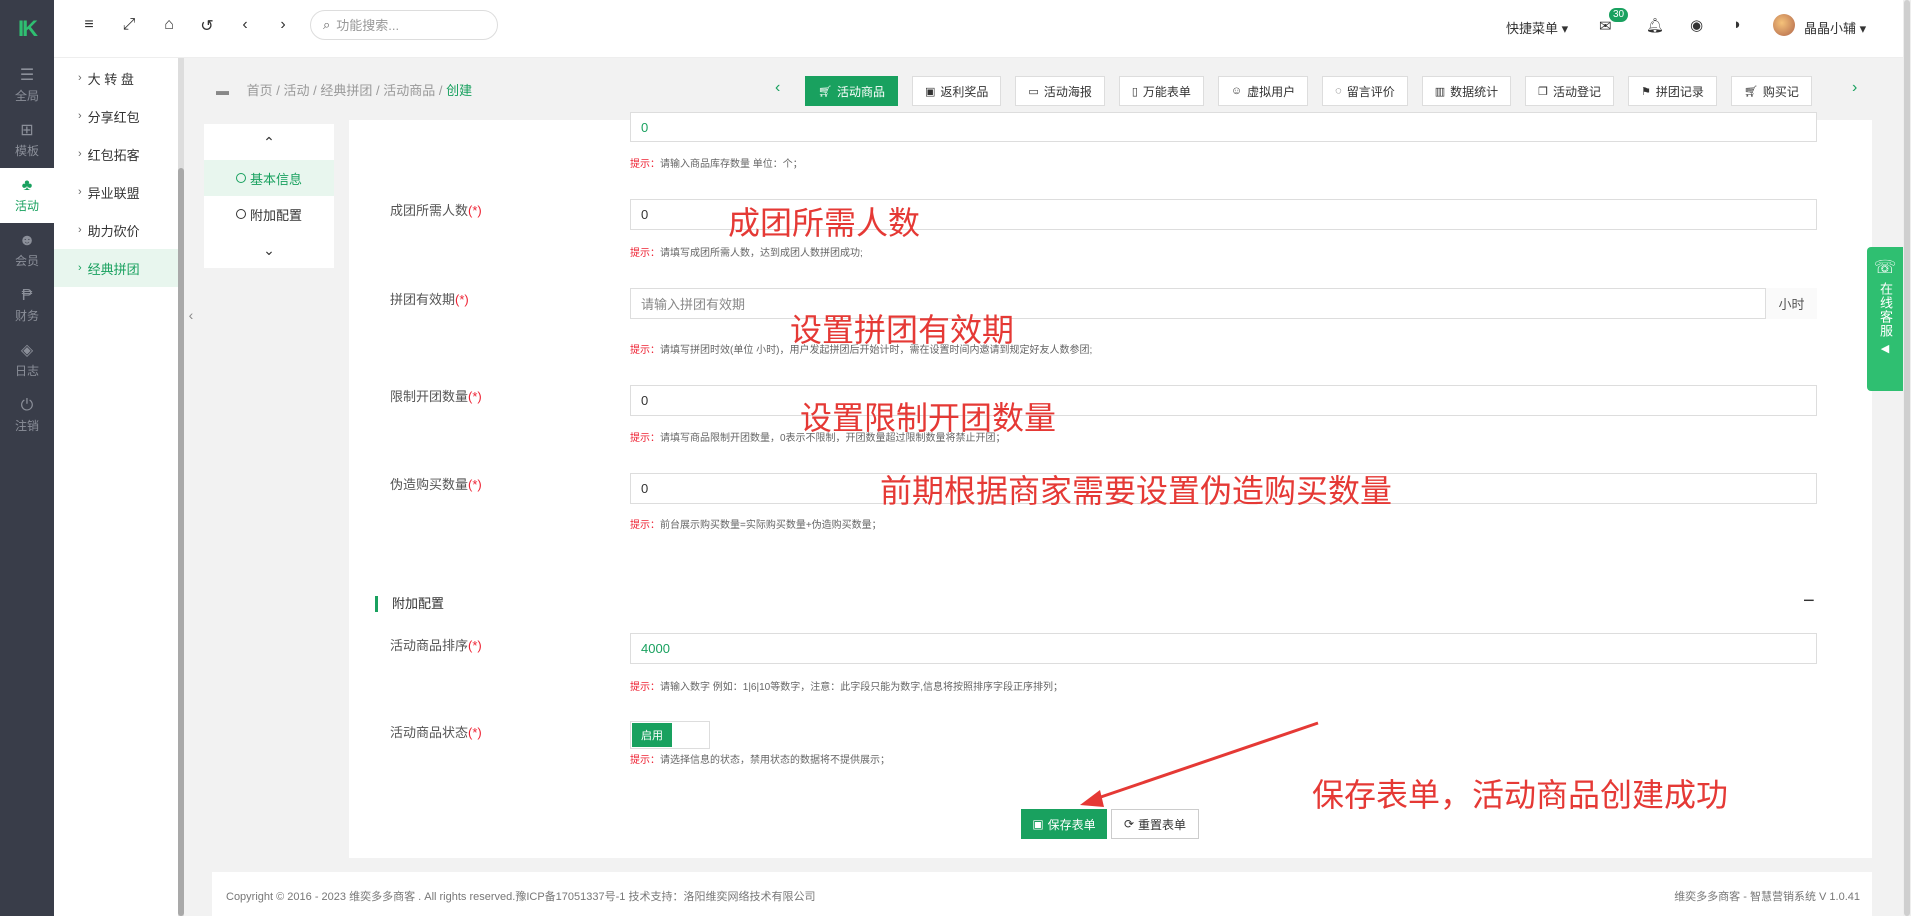  Describe the element at coordinates (169, 25) in the screenshot. I see `home-icon: ⌂` at that location.